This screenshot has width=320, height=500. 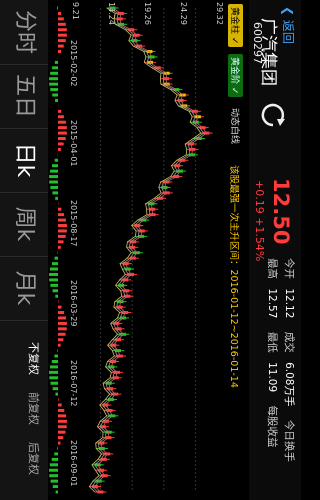 I want to click on gold-step-label: 黄金阶, so click(x=234, y=71).